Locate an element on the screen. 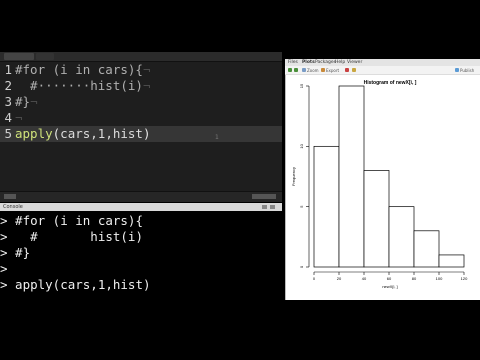 Image resolution: width=480 pixels, height=360 pixels. code-token: #} is located at coordinates (23, 101).